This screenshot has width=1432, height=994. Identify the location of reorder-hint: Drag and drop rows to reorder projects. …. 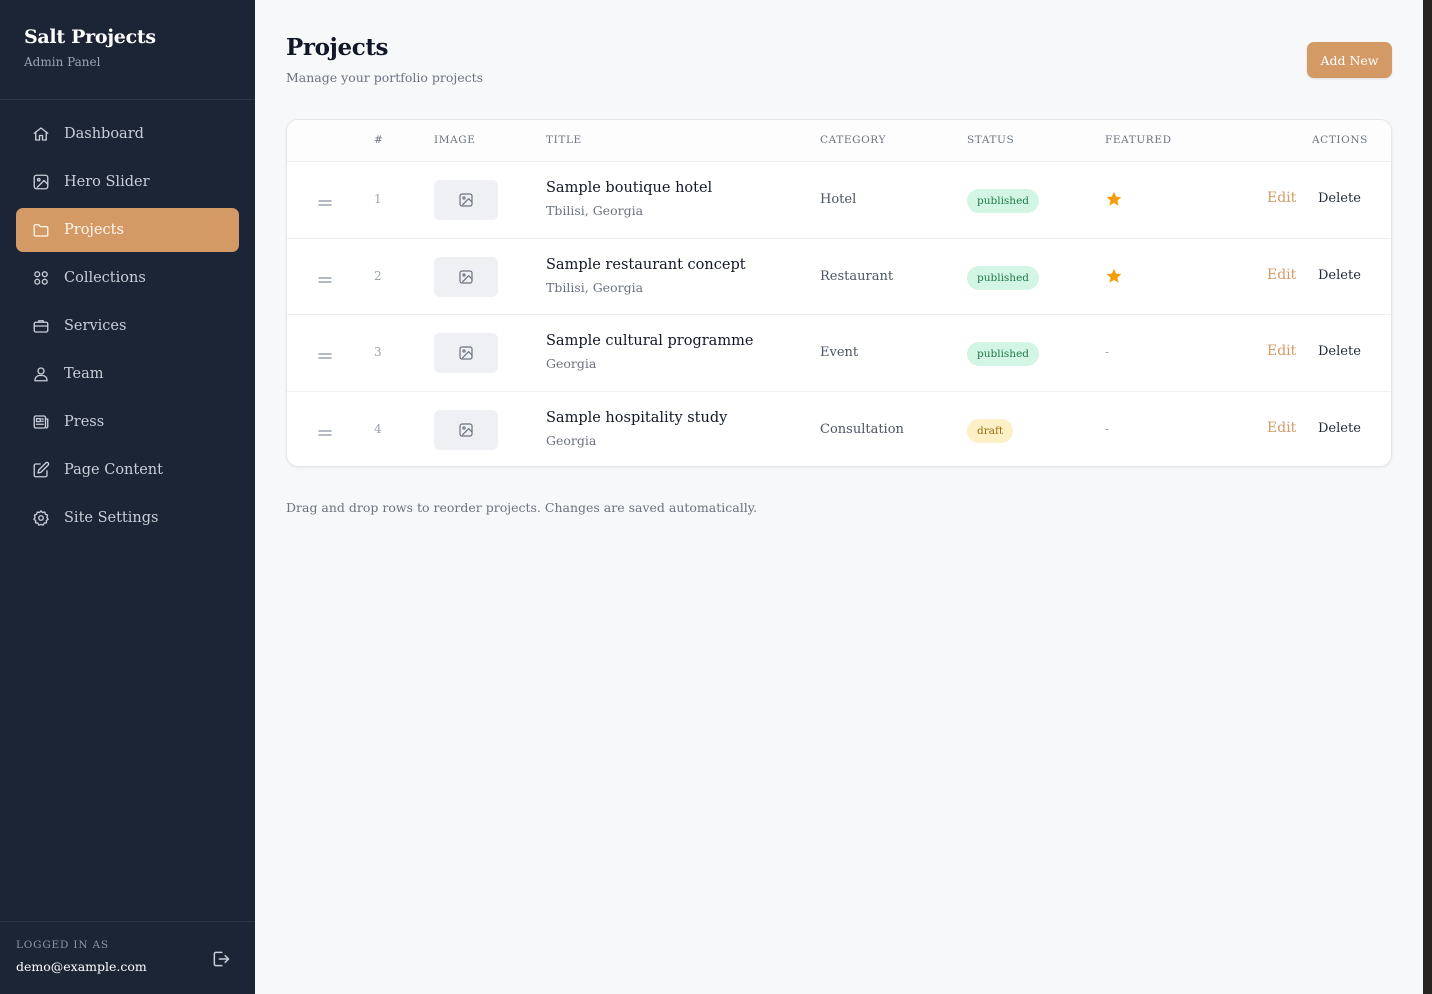
(522, 507).